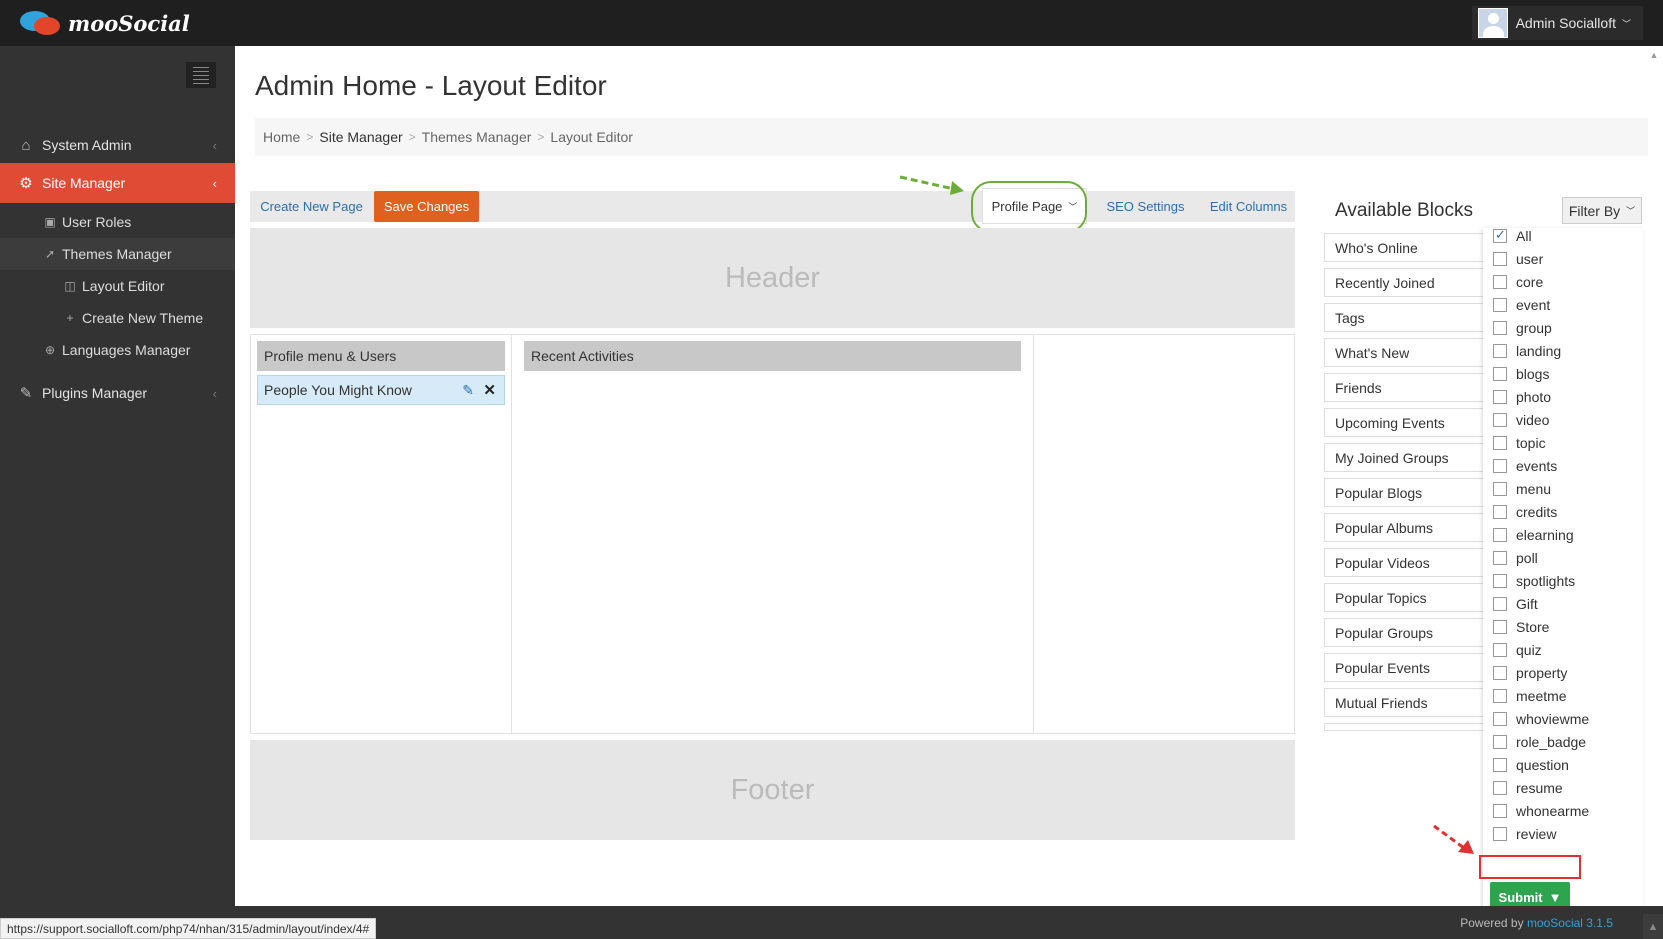 The image size is (1663, 939). I want to click on mooSocial-logo: mooSocial, so click(105, 23).